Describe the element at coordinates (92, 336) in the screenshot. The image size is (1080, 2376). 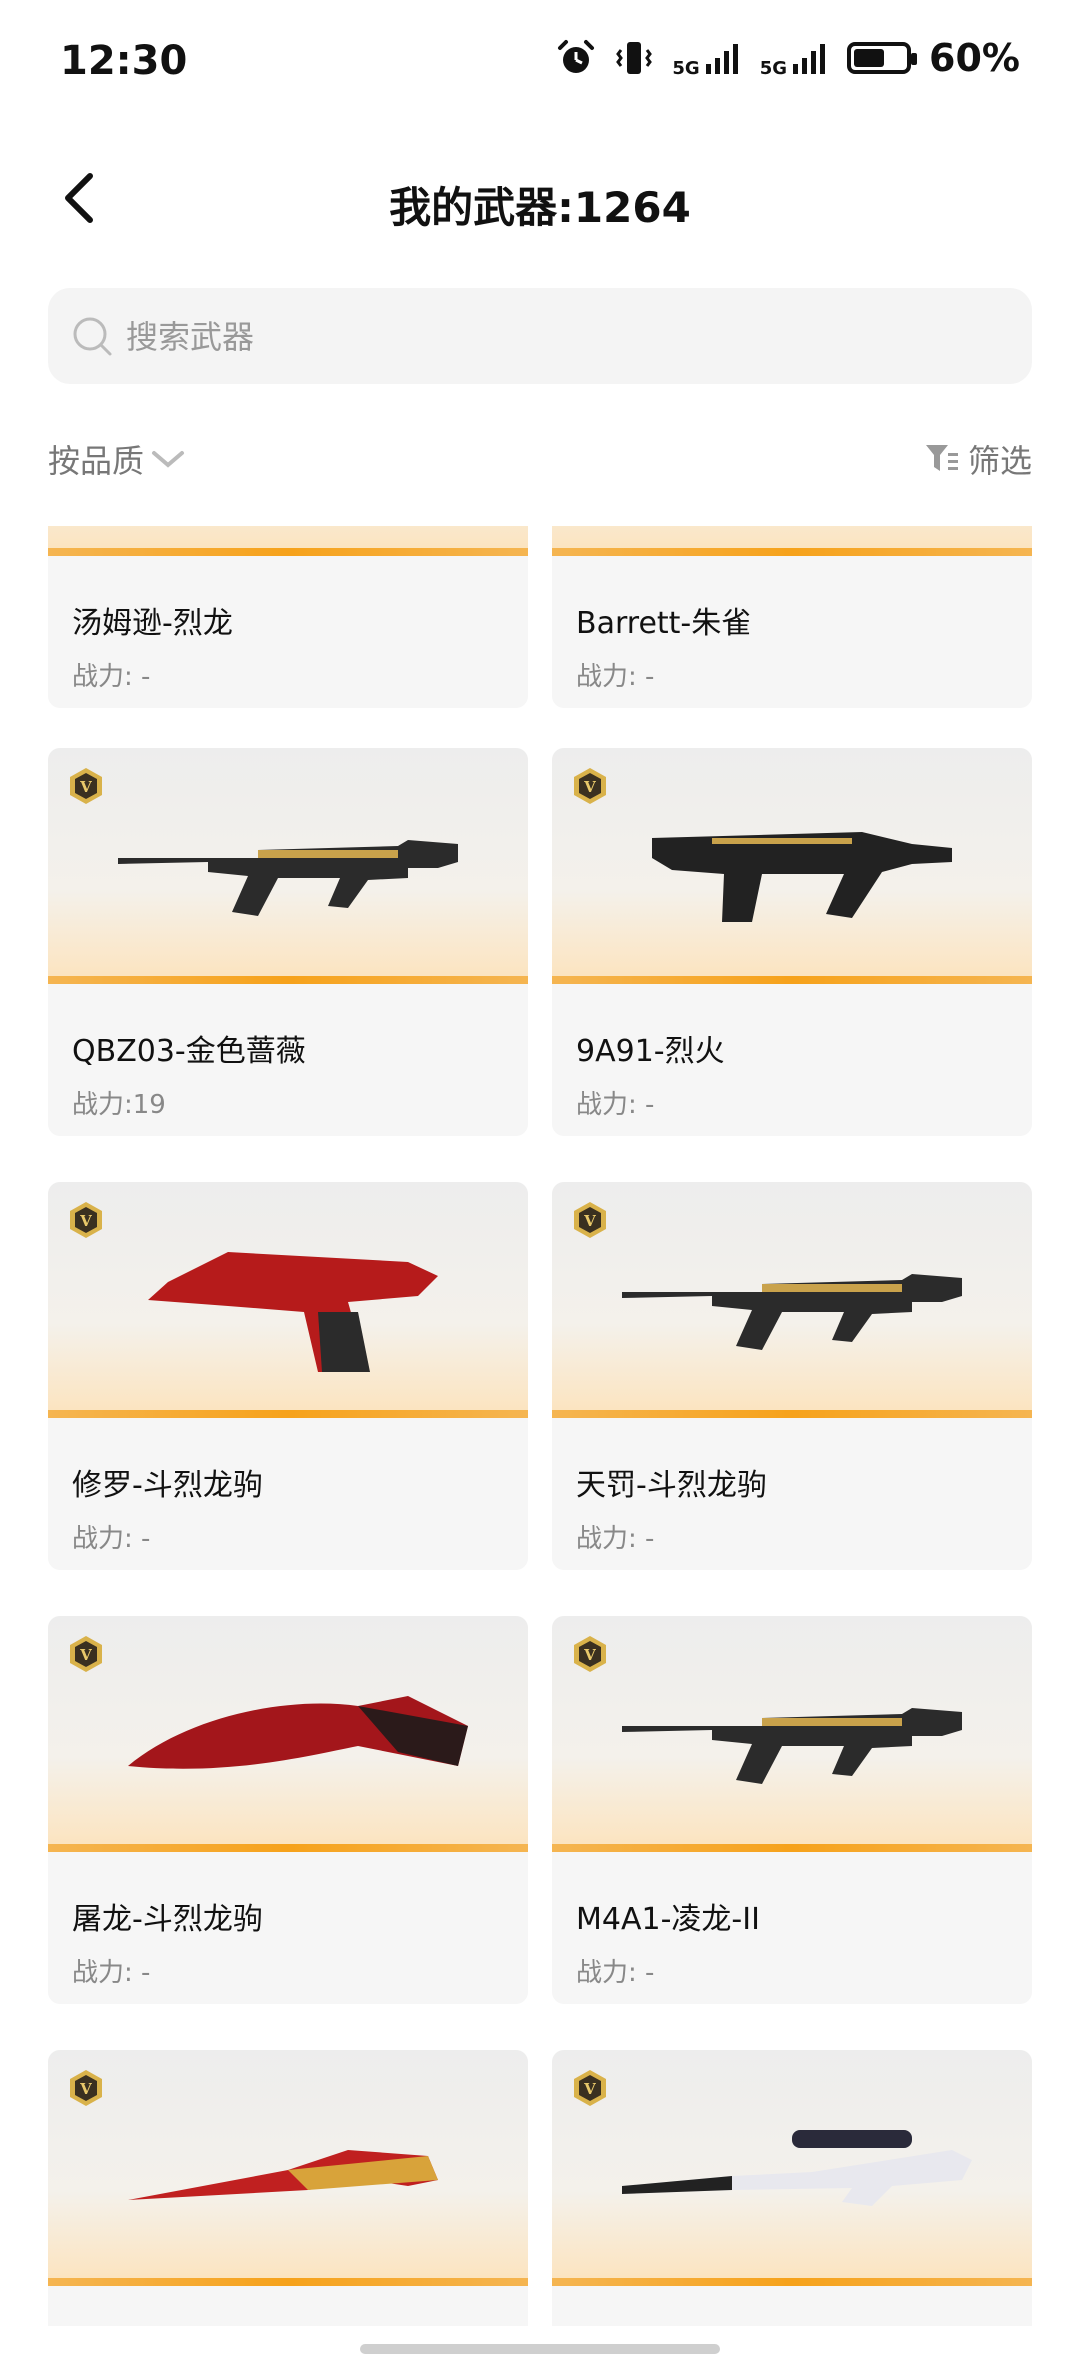
I see `search-icon` at that location.